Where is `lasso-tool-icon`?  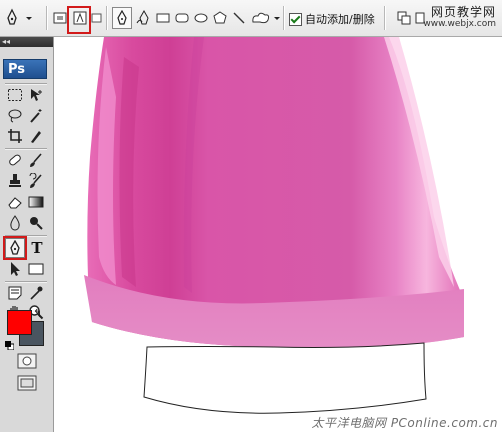
lasso-tool-icon is located at coordinates (15, 116).